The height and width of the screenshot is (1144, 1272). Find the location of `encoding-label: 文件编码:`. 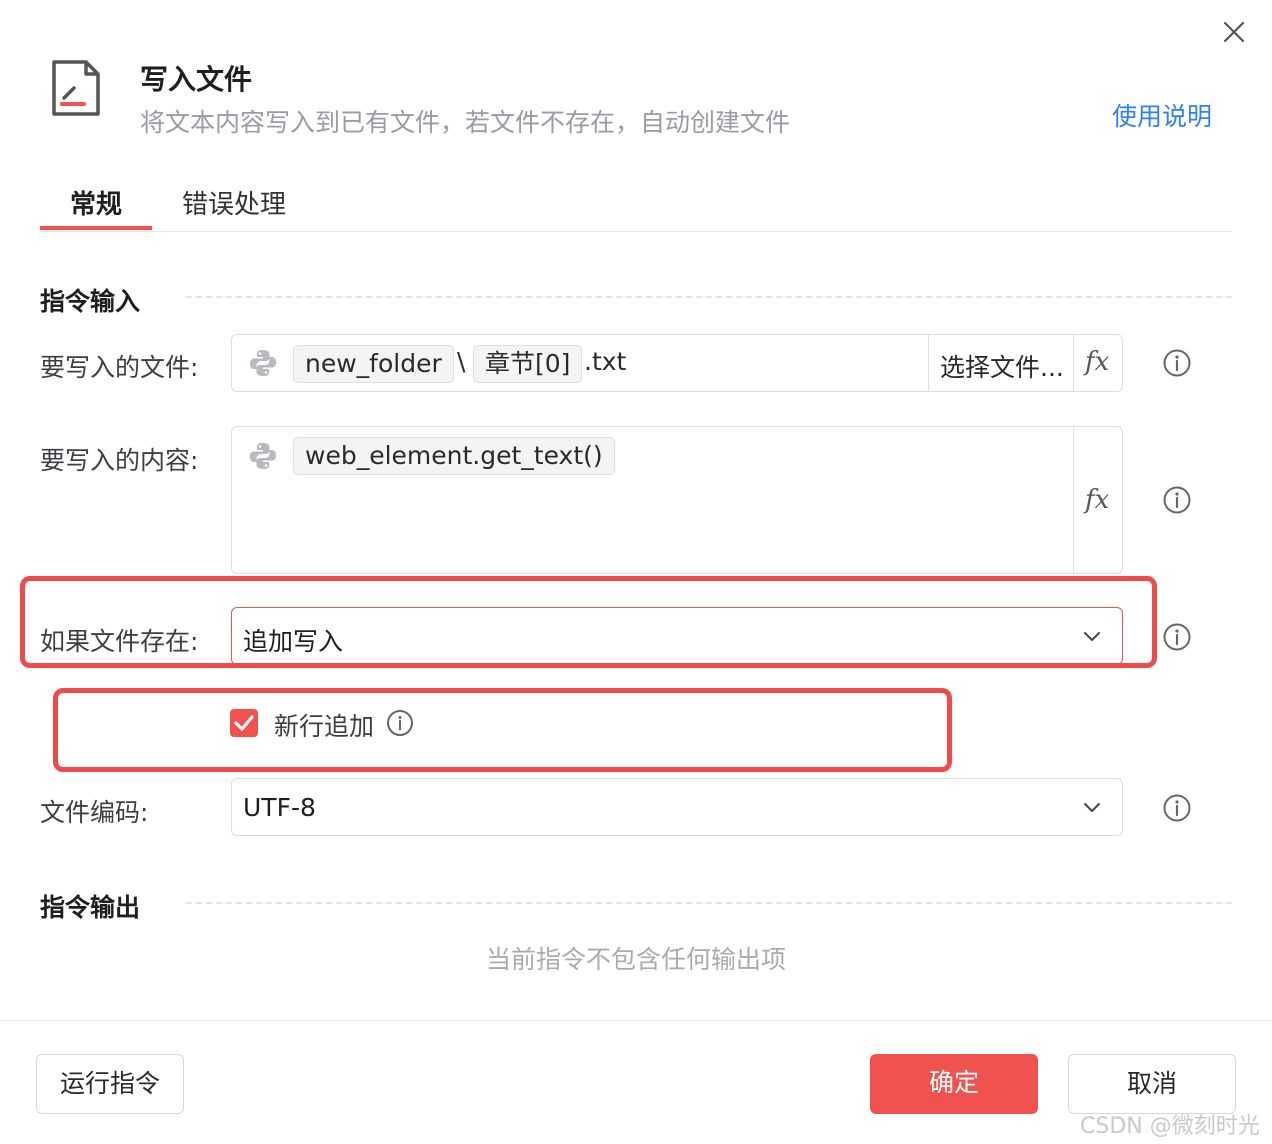

encoding-label: 文件编码: is located at coordinates (94, 812).